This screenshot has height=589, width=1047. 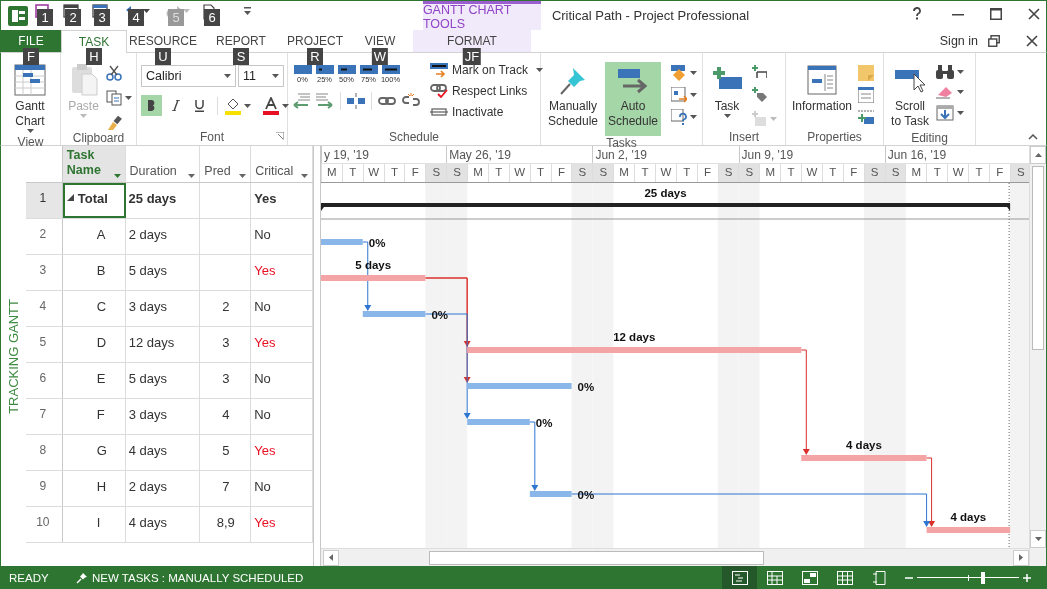 I want to click on dialog-launcher-icon, so click(x=280, y=136).